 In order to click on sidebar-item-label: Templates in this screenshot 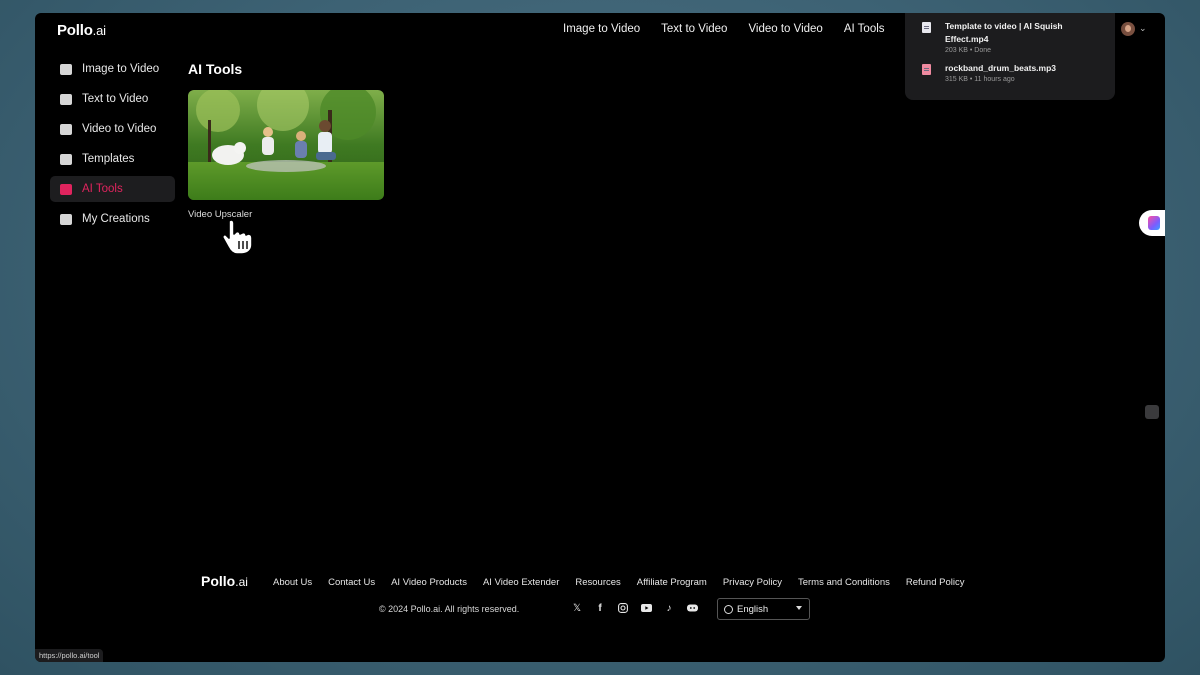, I will do `click(108, 159)`.